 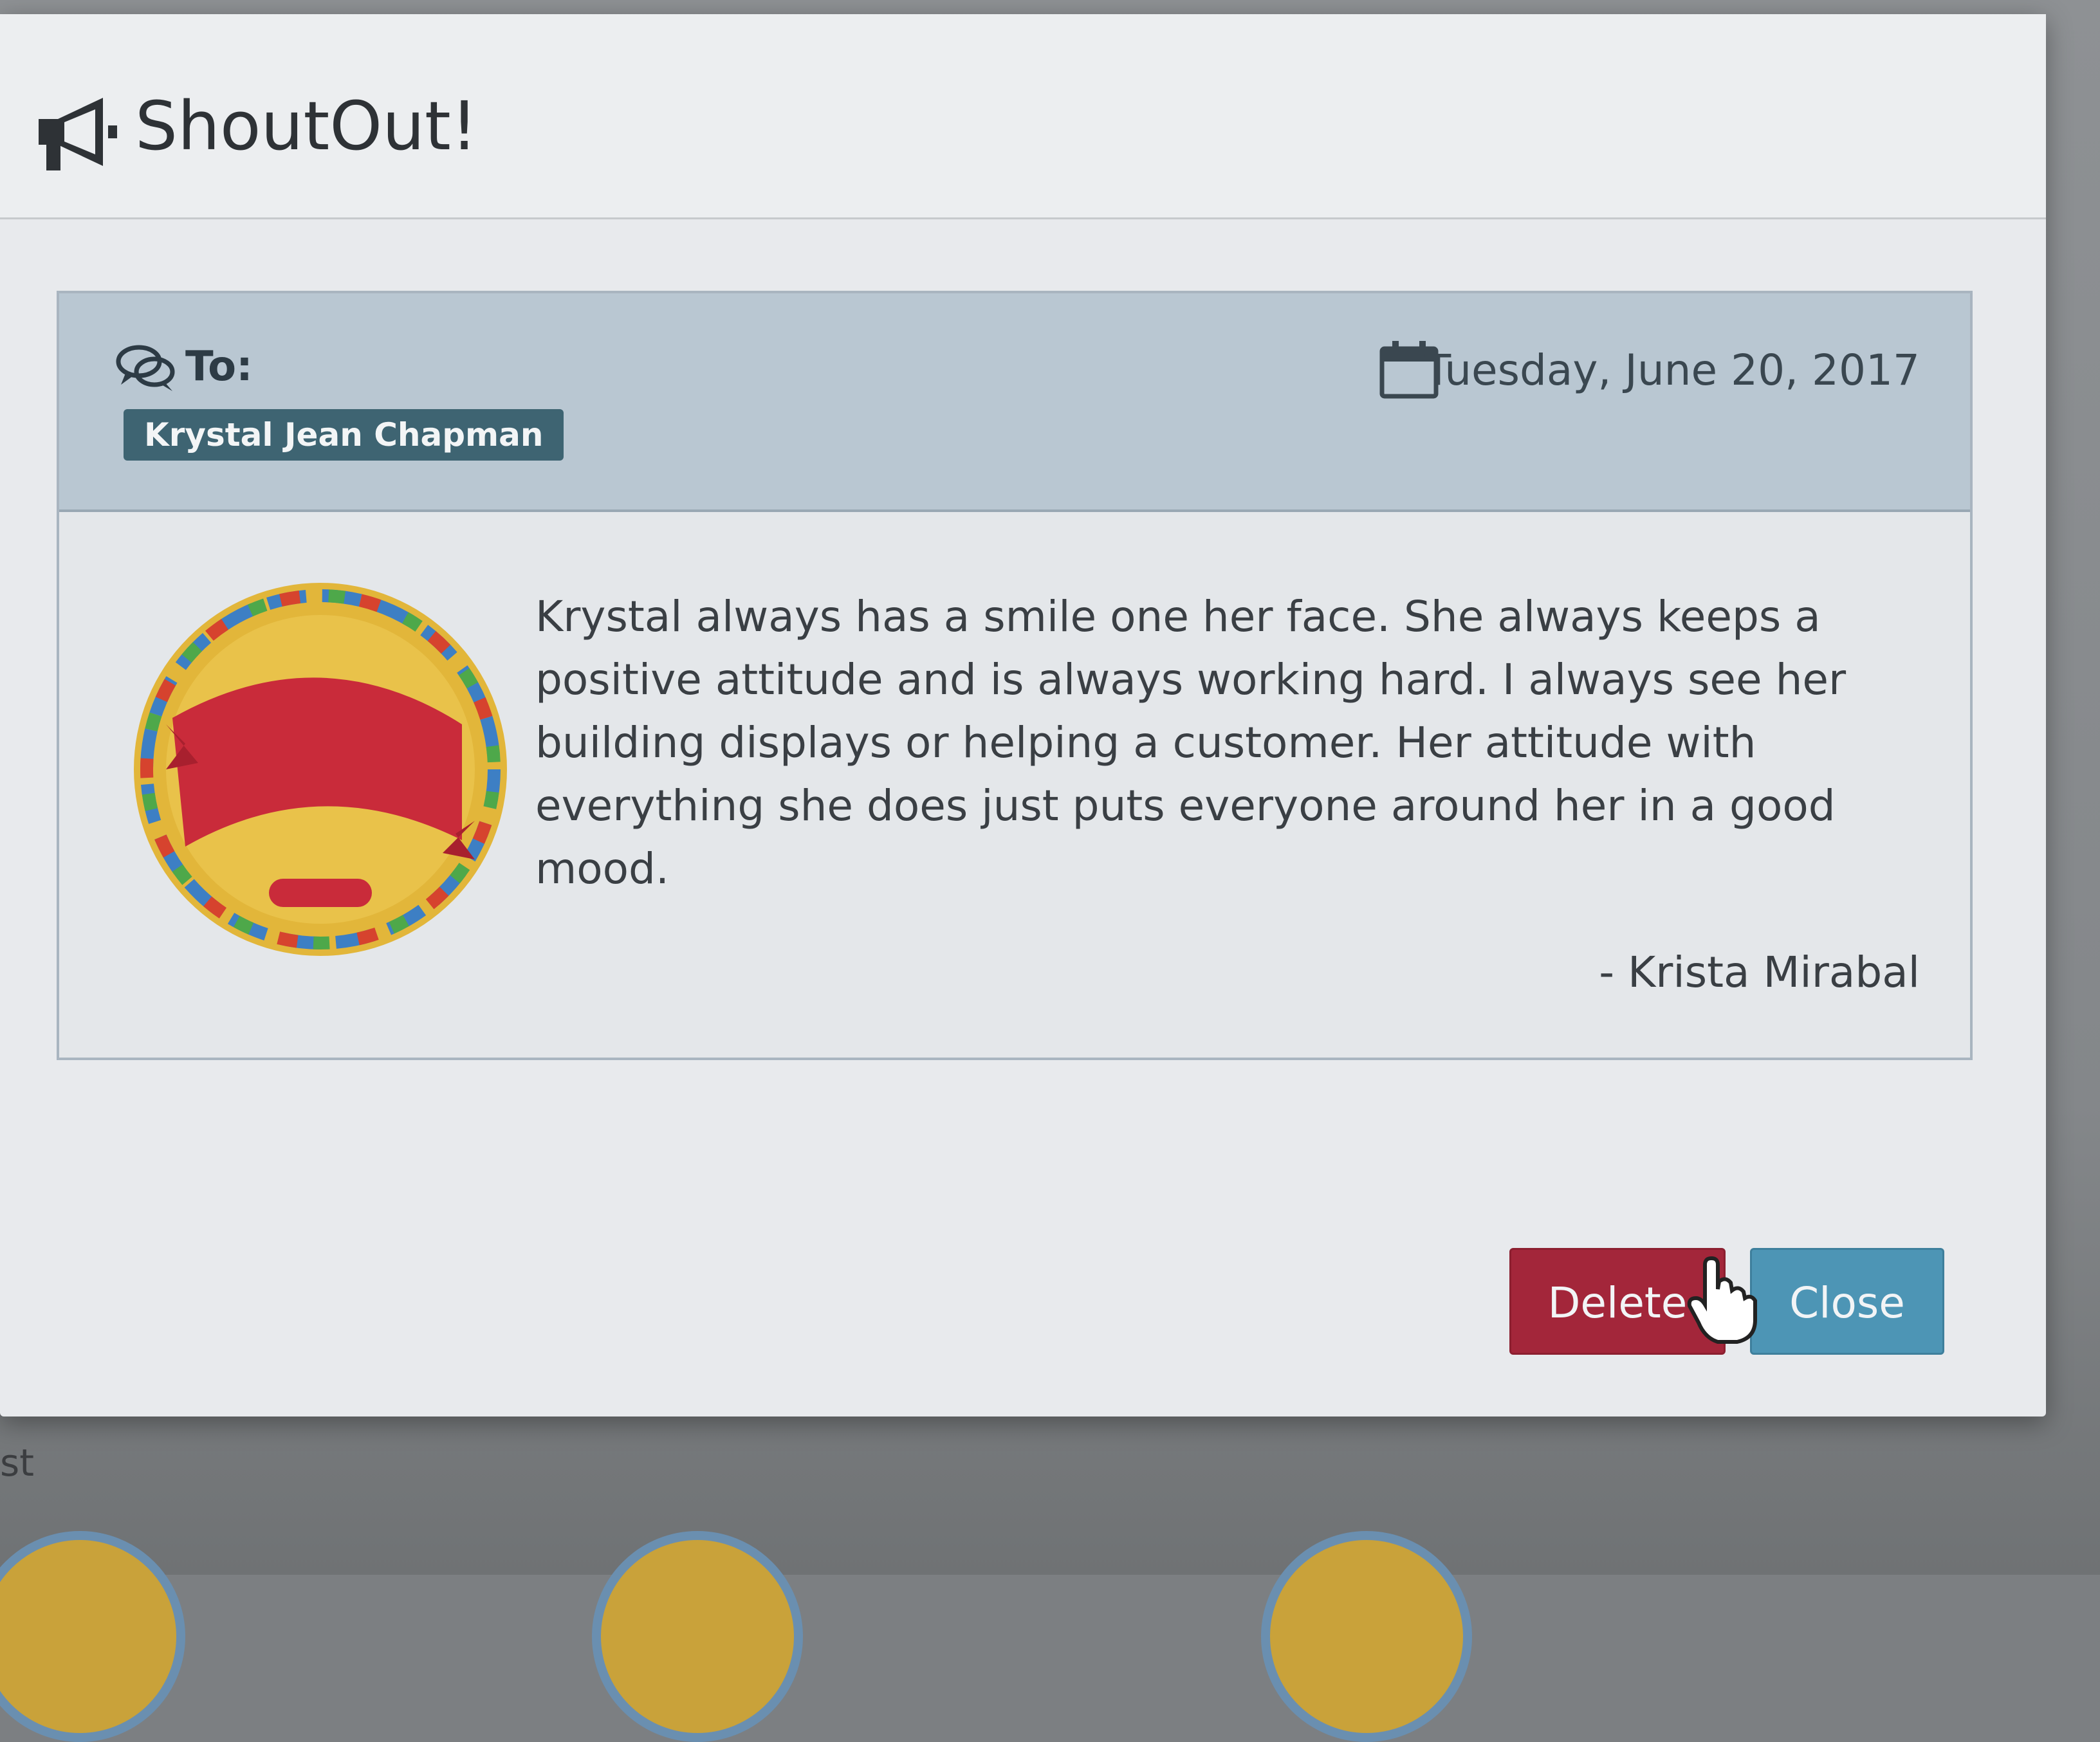 What do you see at coordinates (219, 367) in the screenshot?
I see `to-label: To:` at bounding box center [219, 367].